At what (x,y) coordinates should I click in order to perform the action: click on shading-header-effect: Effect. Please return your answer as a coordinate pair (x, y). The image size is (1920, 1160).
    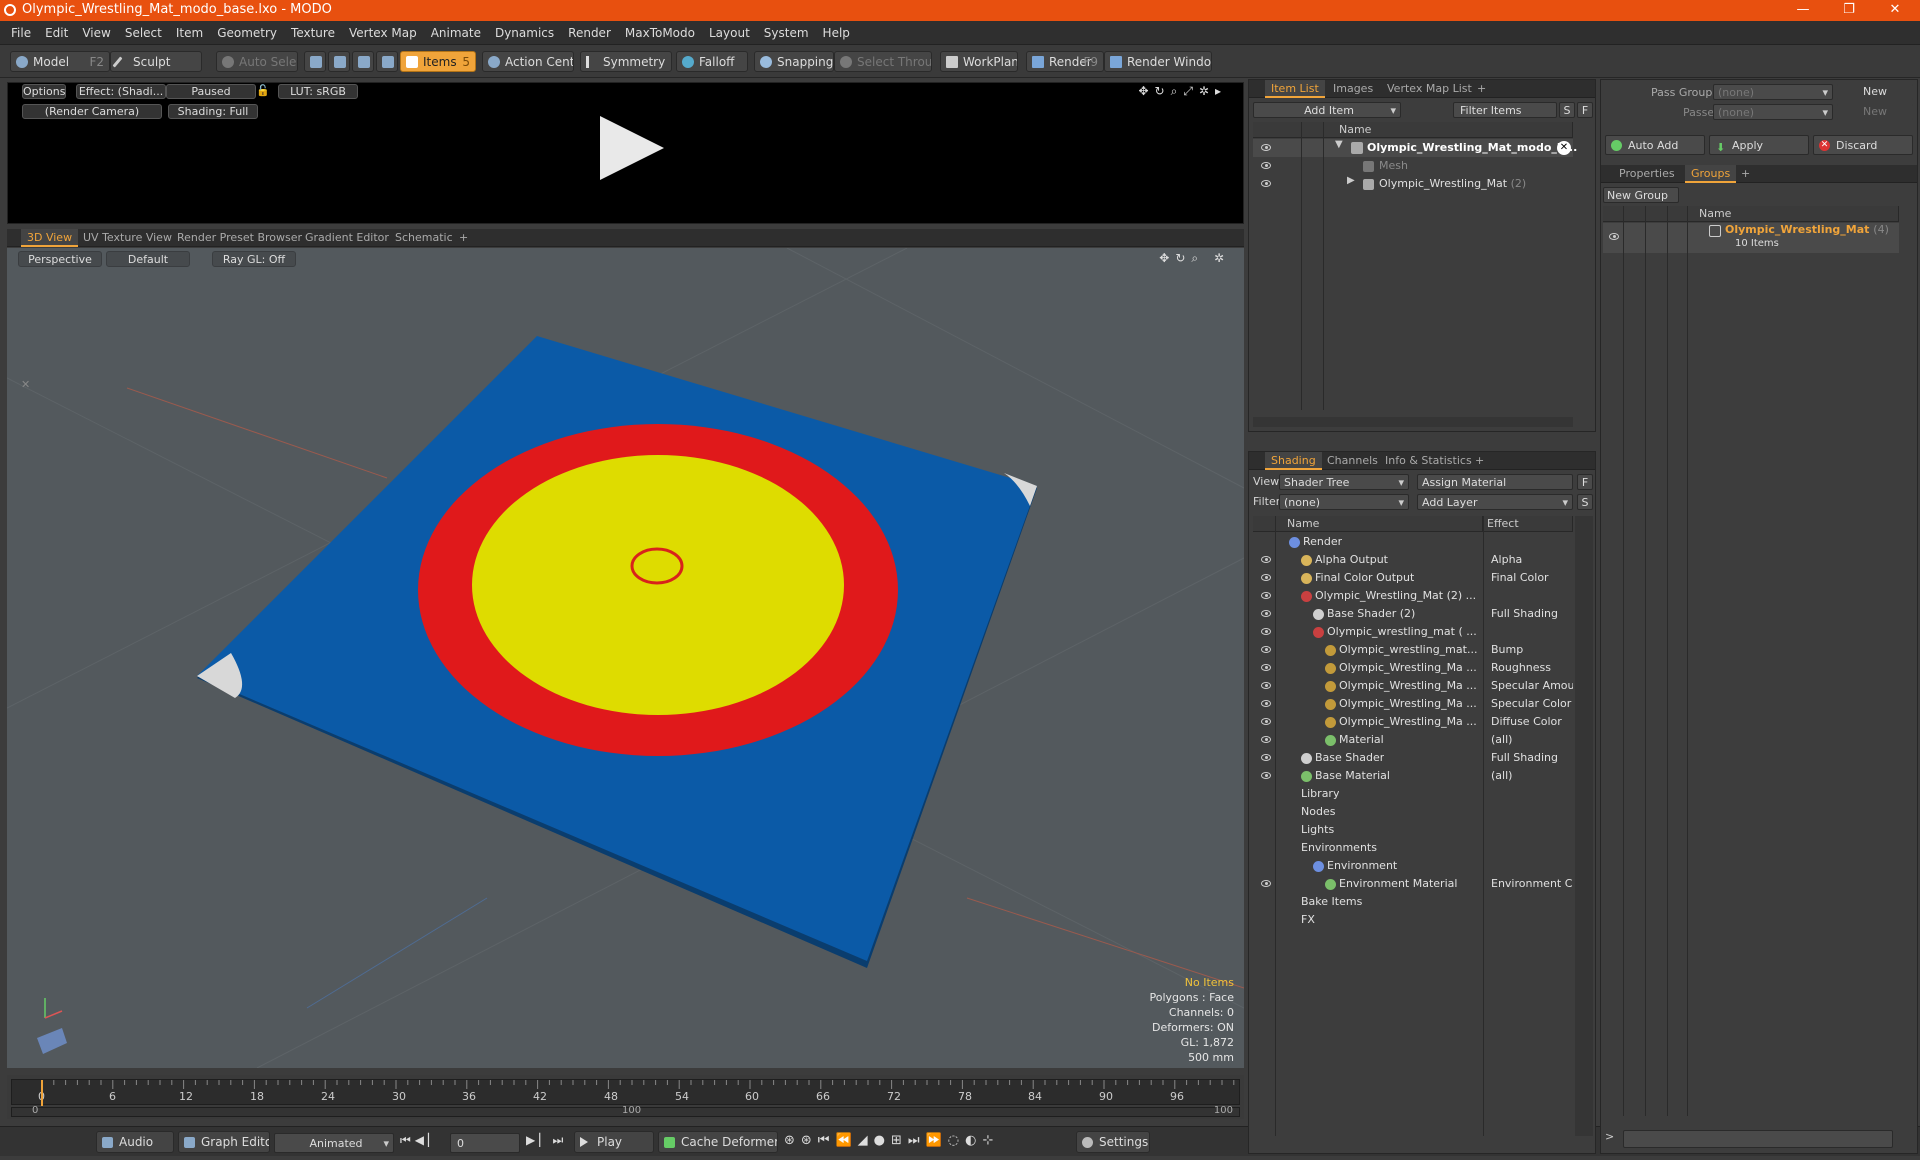
    Looking at the image, I should click on (1528, 524).